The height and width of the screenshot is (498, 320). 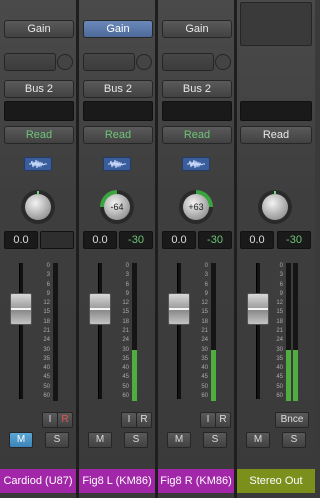 I want to click on pan-knob, so click(x=38, y=207).